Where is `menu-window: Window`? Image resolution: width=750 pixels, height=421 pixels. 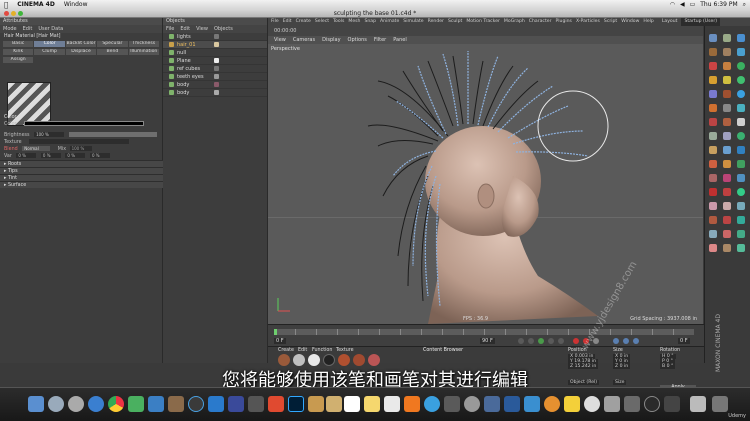
menu-window: Window is located at coordinates (630, 22).